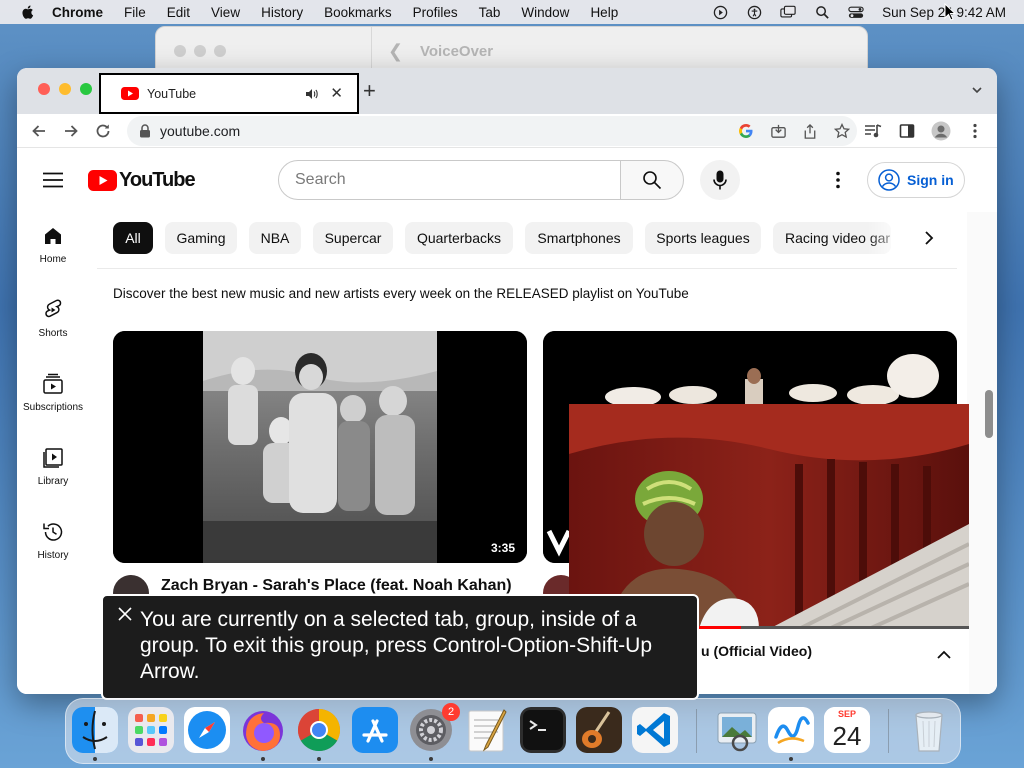 This screenshot has height=768, width=1024. Describe the element at coordinates (652, 180) in the screenshot. I see `search-button` at that location.